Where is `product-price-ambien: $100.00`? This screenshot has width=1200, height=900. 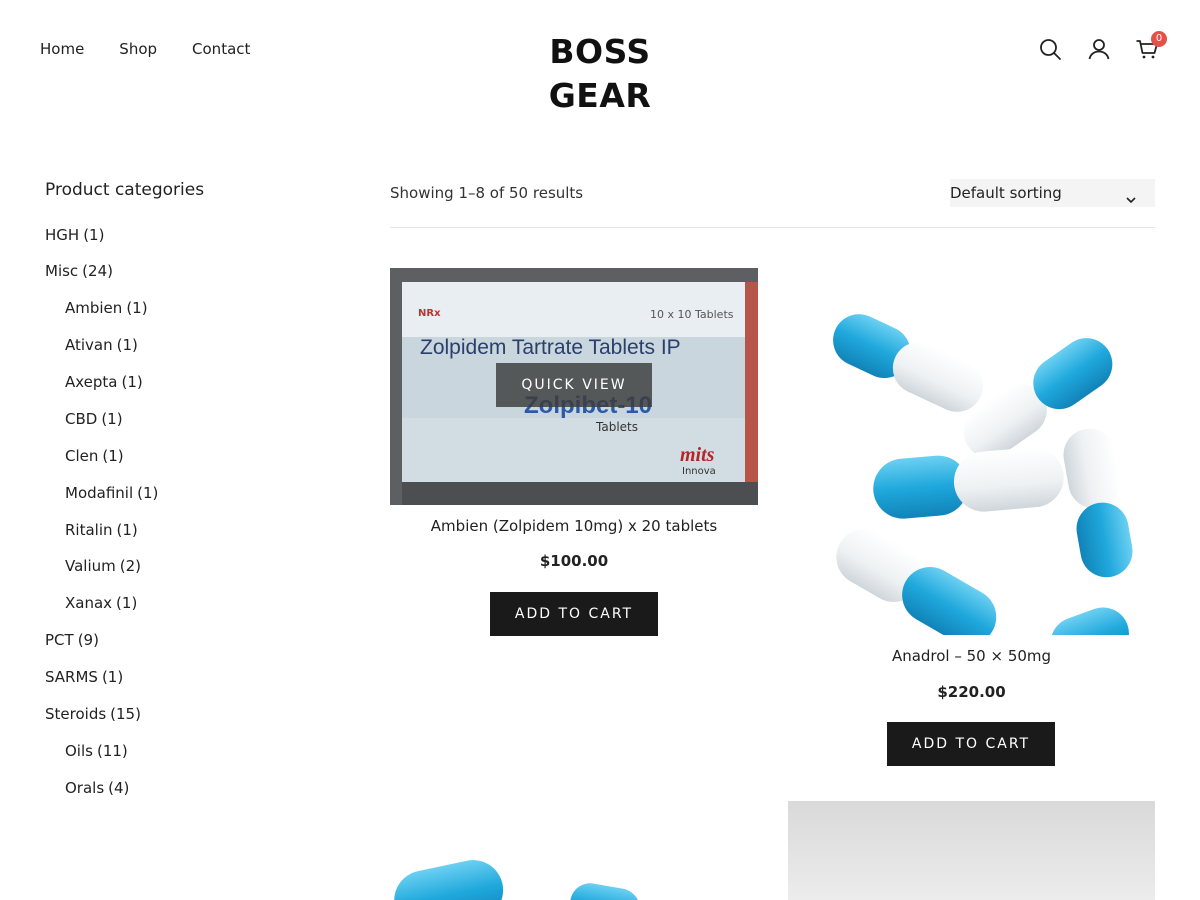 product-price-ambien: $100.00 is located at coordinates (574, 561).